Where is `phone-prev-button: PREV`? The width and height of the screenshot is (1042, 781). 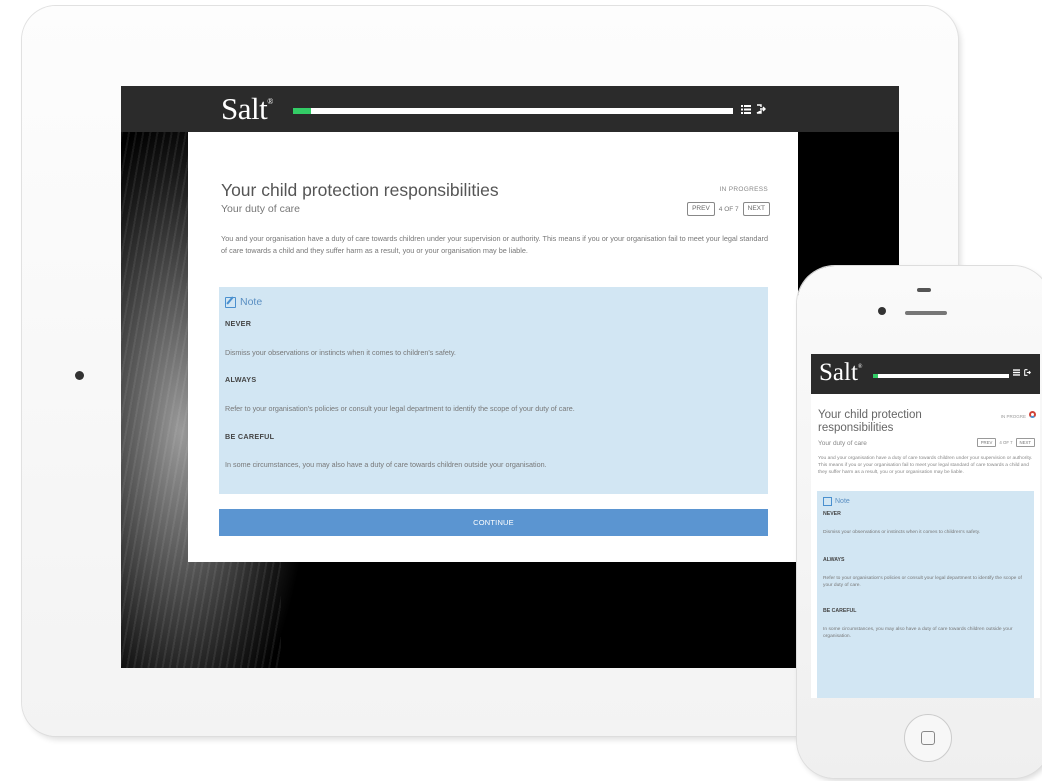
phone-prev-button: PREV is located at coordinates (986, 442).